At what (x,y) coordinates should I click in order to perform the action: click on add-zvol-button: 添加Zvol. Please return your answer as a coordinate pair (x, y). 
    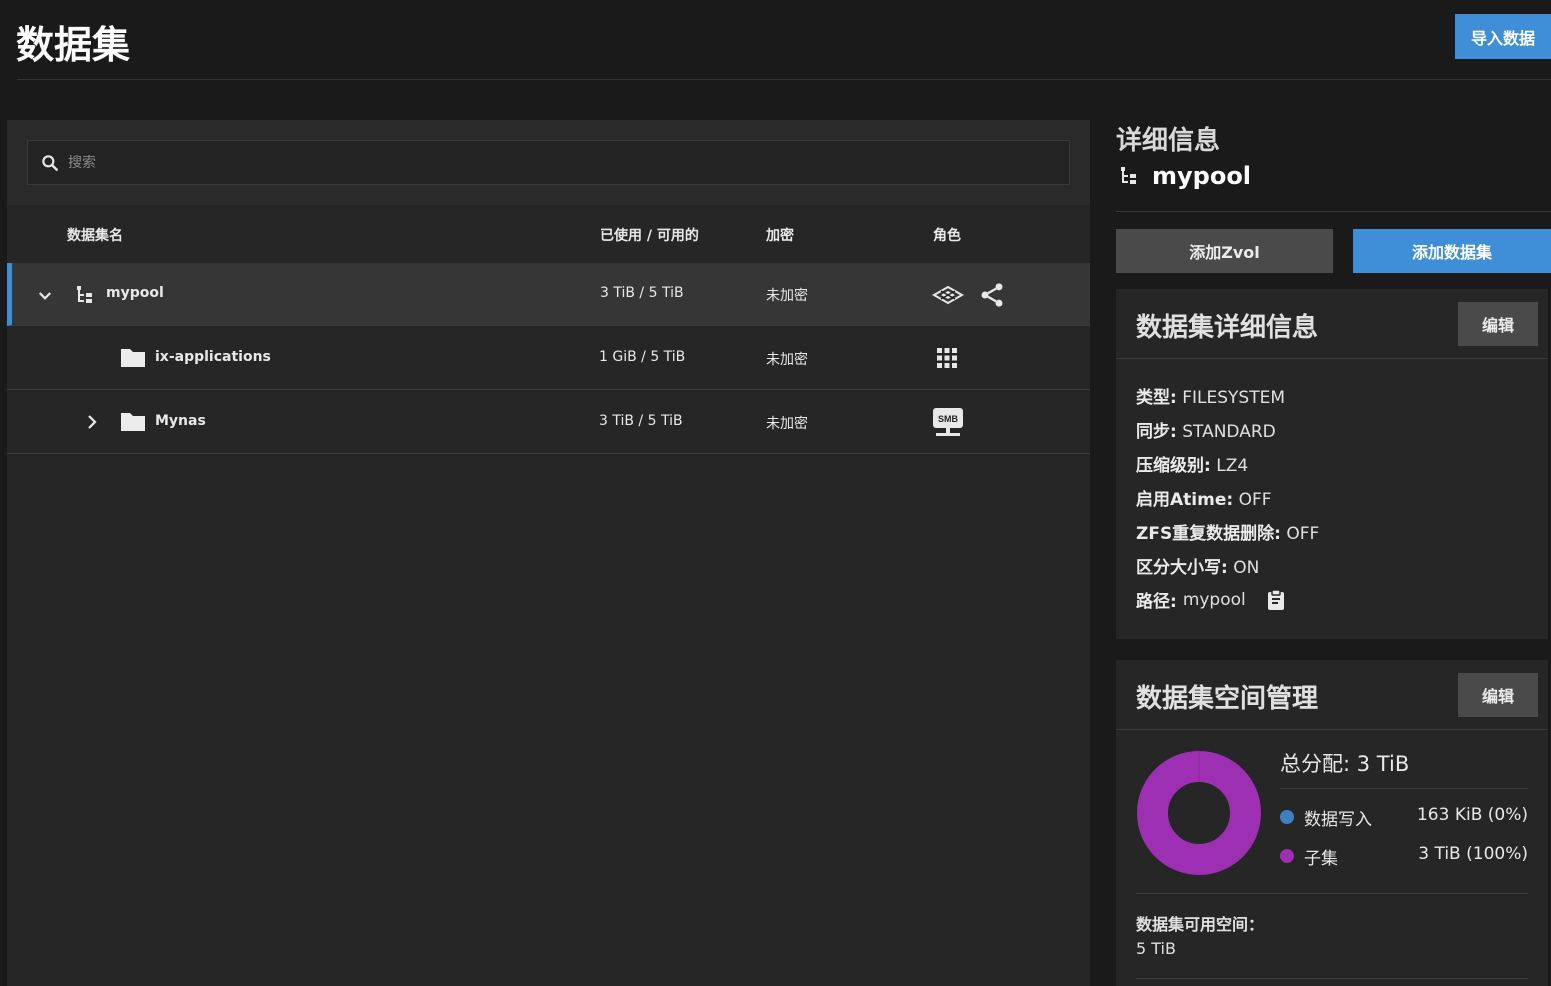
    Looking at the image, I should click on (1224, 251).